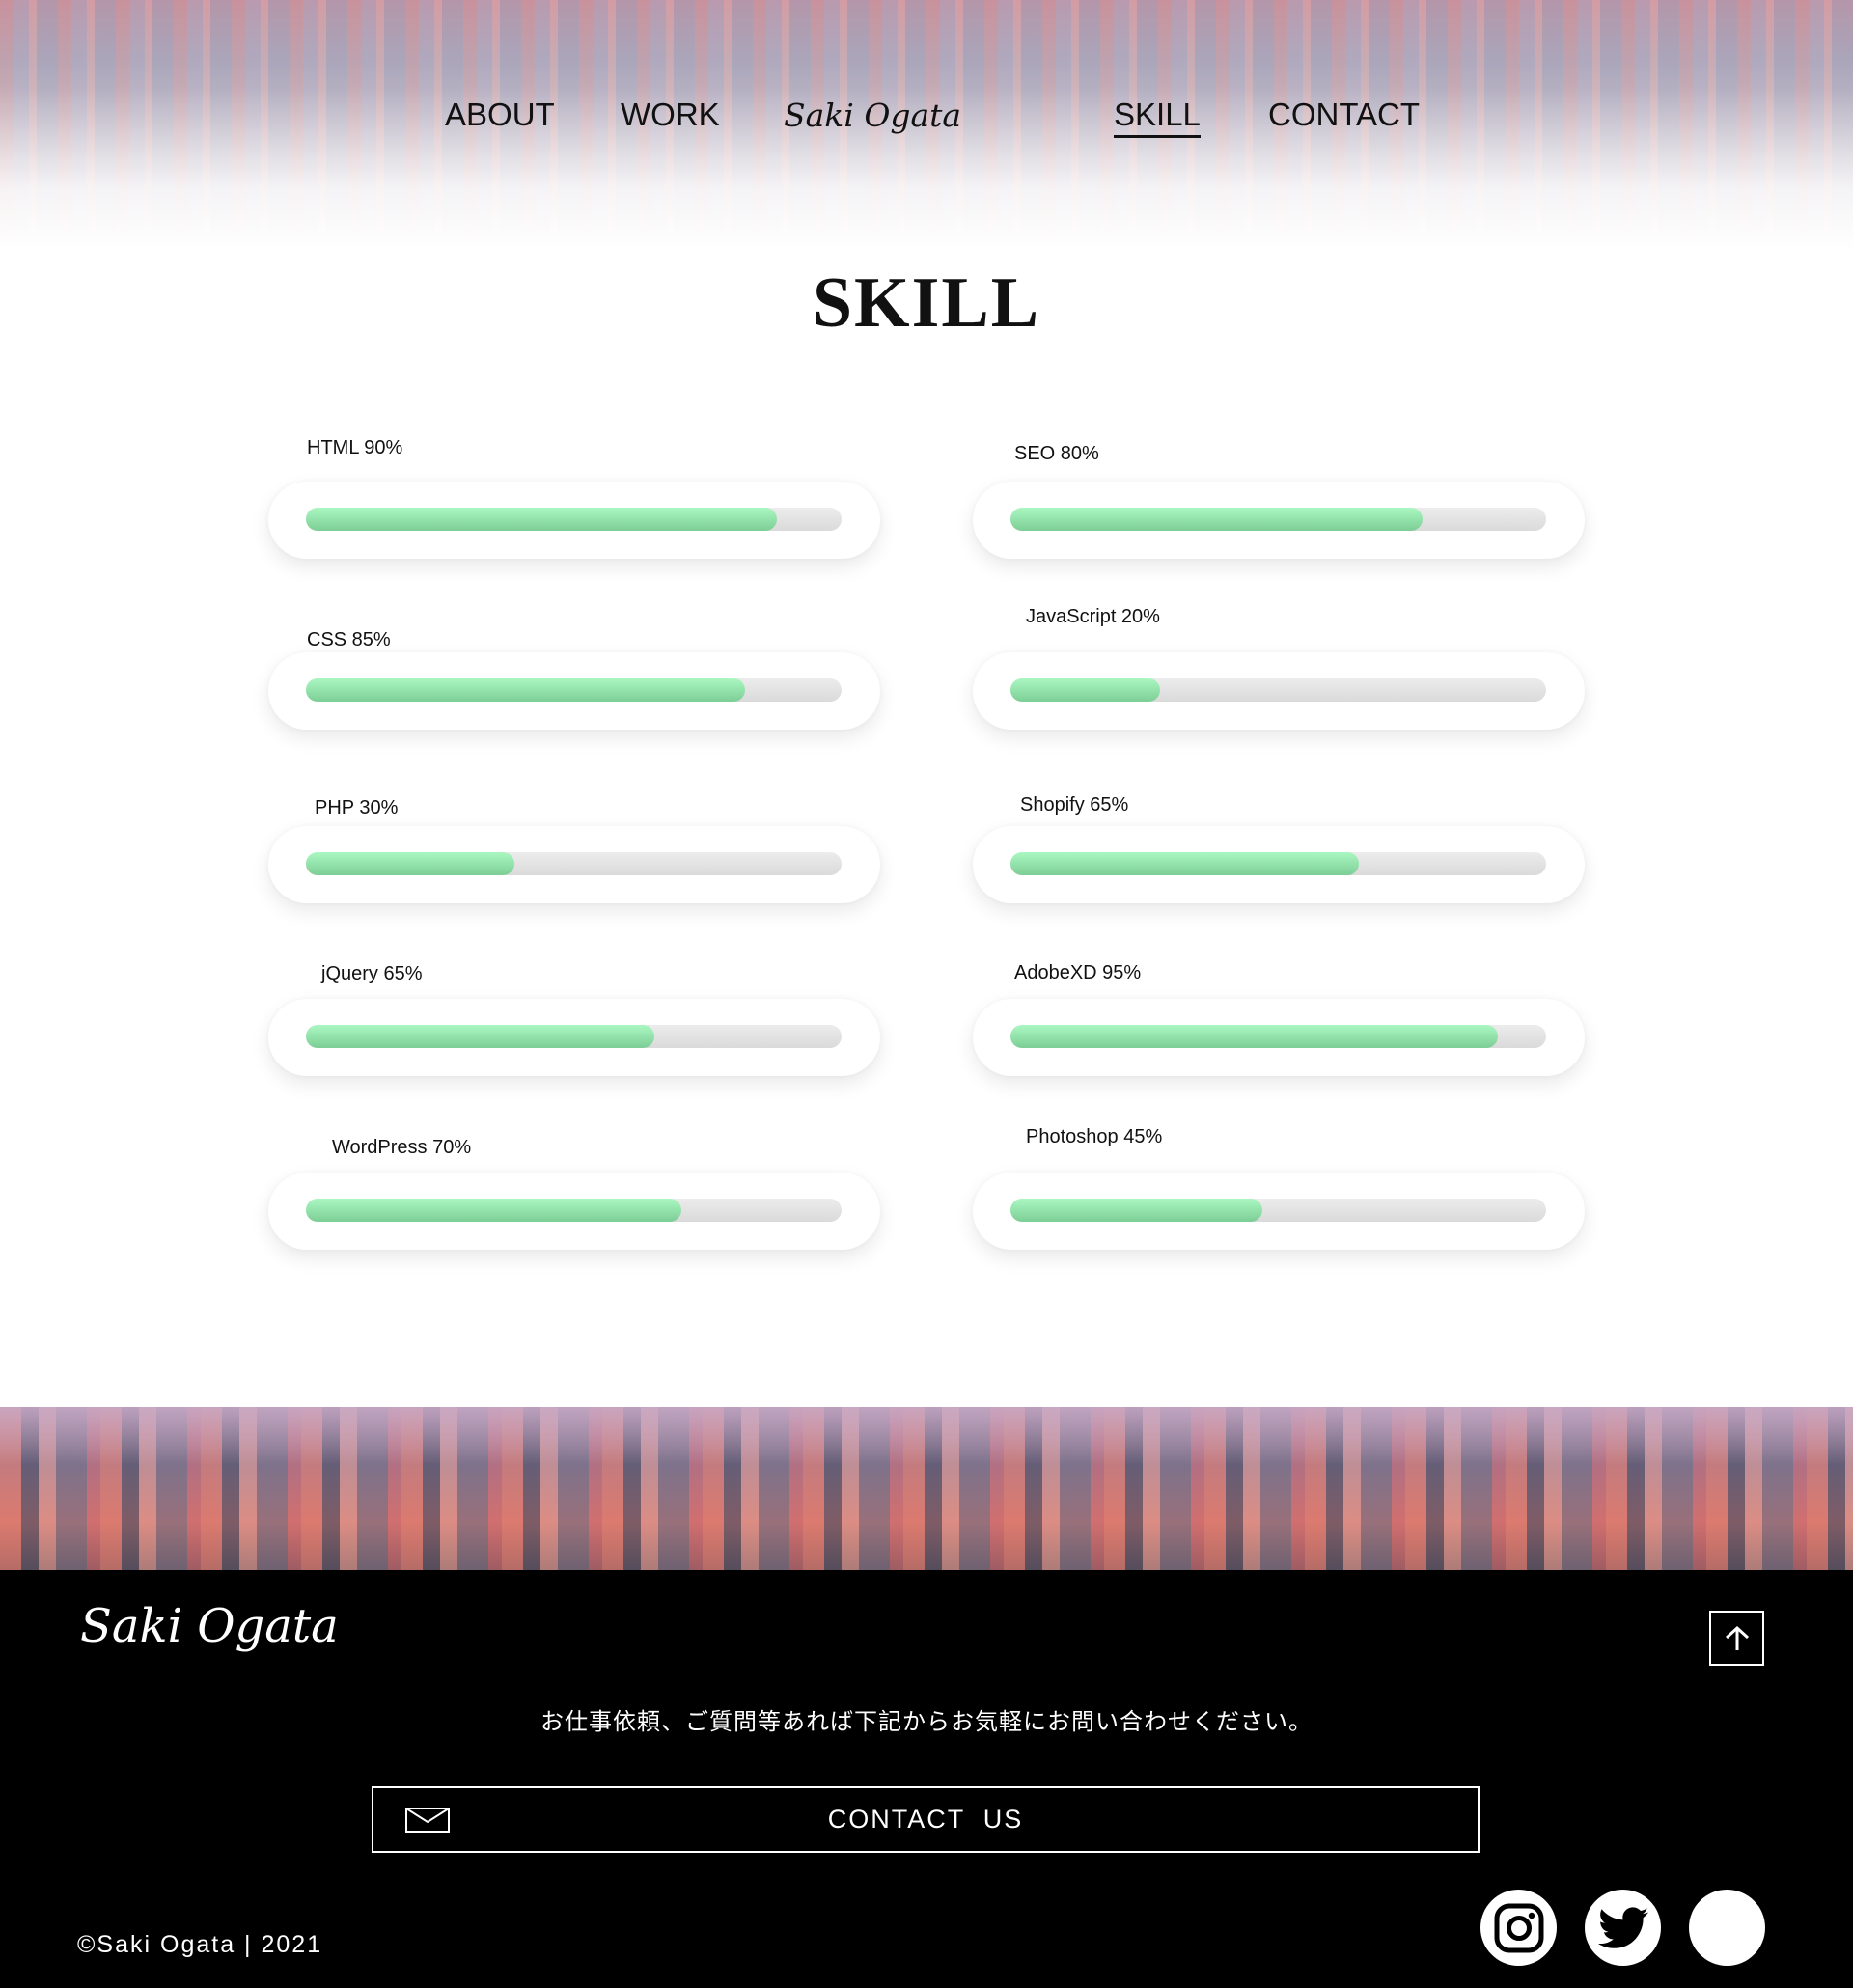  Describe the element at coordinates (1157, 117) in the screenshot. I see `nav-skill: SKILL` at that location.